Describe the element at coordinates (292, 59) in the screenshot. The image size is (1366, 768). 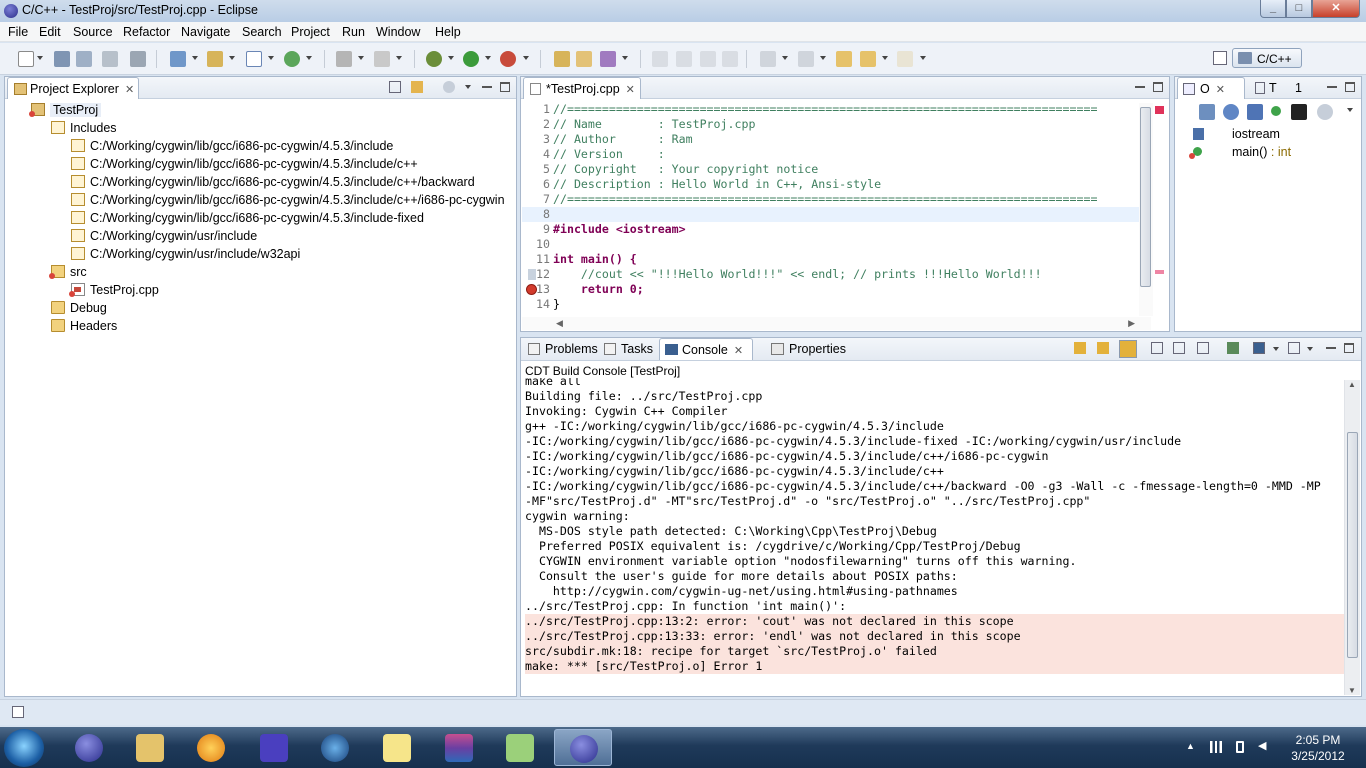
I see `new-class-icon` at that location.